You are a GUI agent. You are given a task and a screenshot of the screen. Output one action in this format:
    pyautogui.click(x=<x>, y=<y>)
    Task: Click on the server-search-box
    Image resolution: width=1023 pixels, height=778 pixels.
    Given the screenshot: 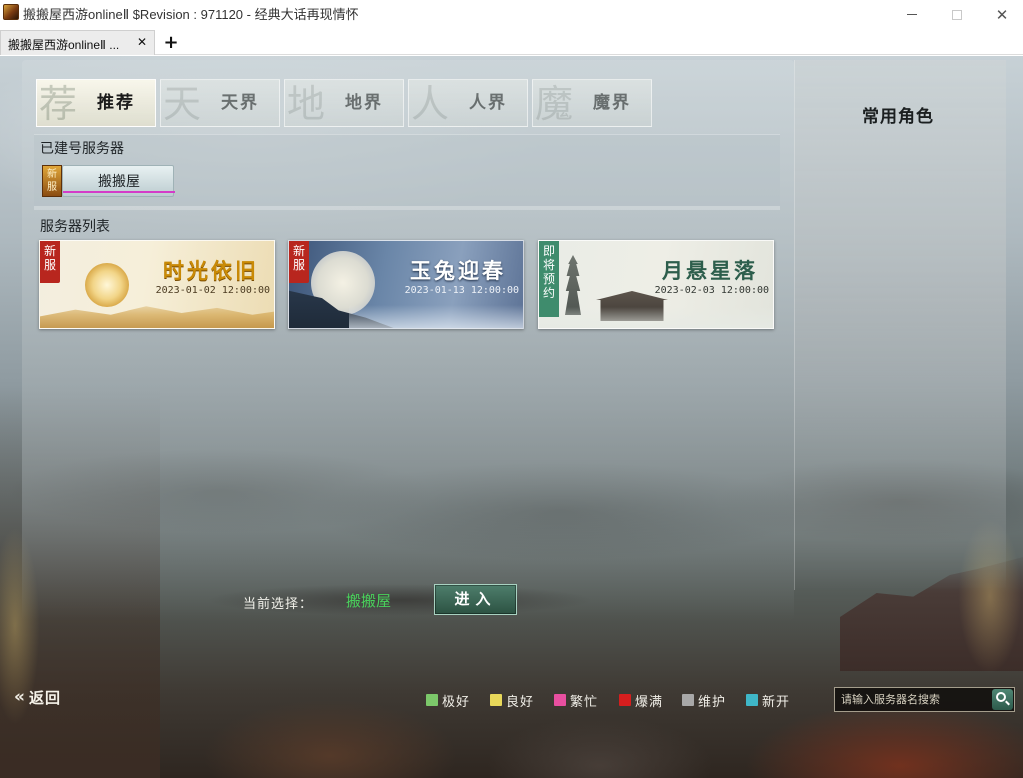 What is the action you would take?
    pyautogui.click(x=924, y=699)
    